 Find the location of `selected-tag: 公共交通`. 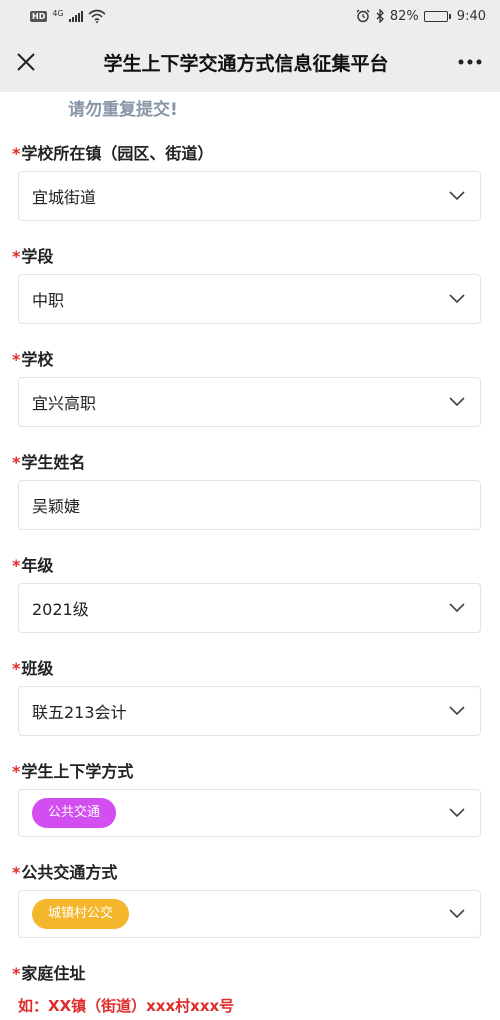

selected-tag: 公共交通 is located at coordinates (74, 813).